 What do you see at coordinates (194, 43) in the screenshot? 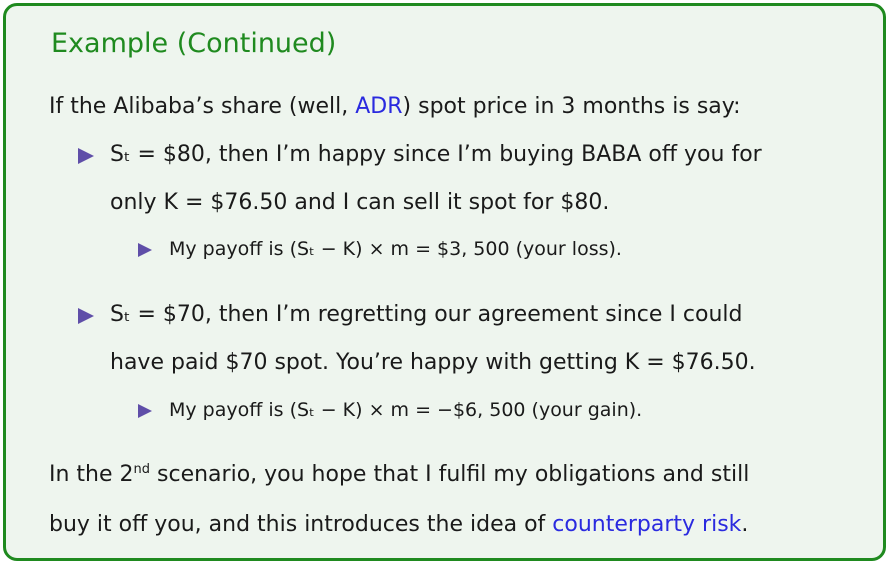
I see `block-title: Example (Continued)` at bounding box center [194, 43].